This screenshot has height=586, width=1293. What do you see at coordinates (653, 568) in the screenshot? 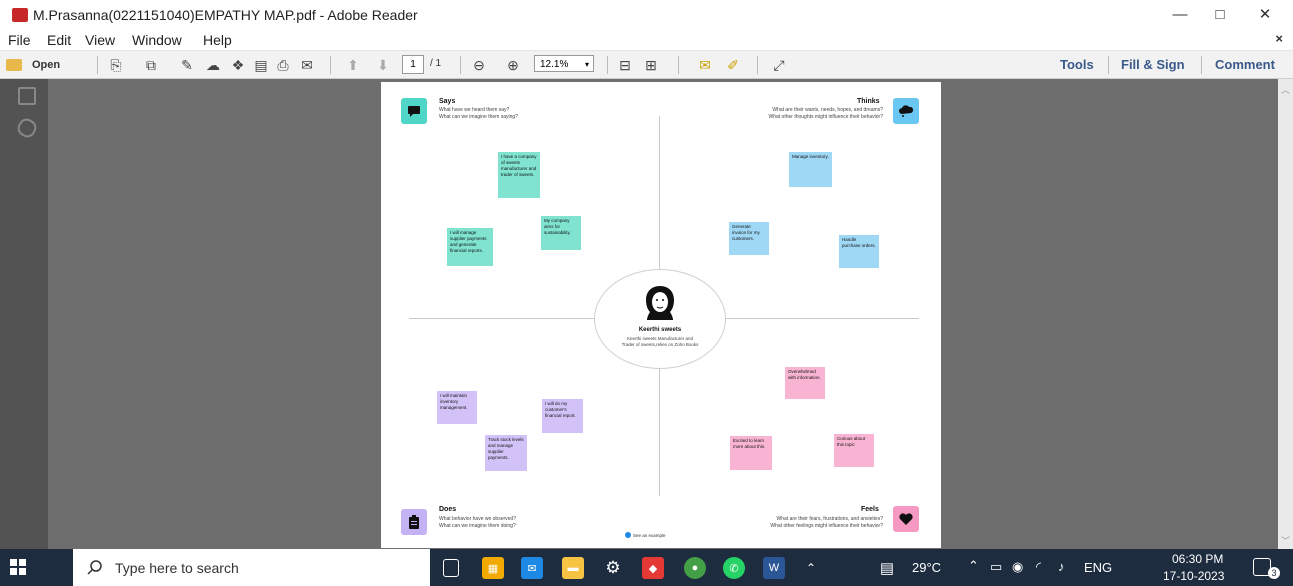
I see `app-icon: ◆` at bounding box center [653, 568].